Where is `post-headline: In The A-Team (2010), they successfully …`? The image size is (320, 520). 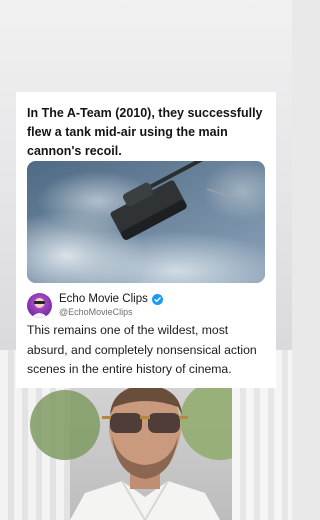 post-headline: In The A-Team (2010), they successfully … is located at coordinates (145, 132).